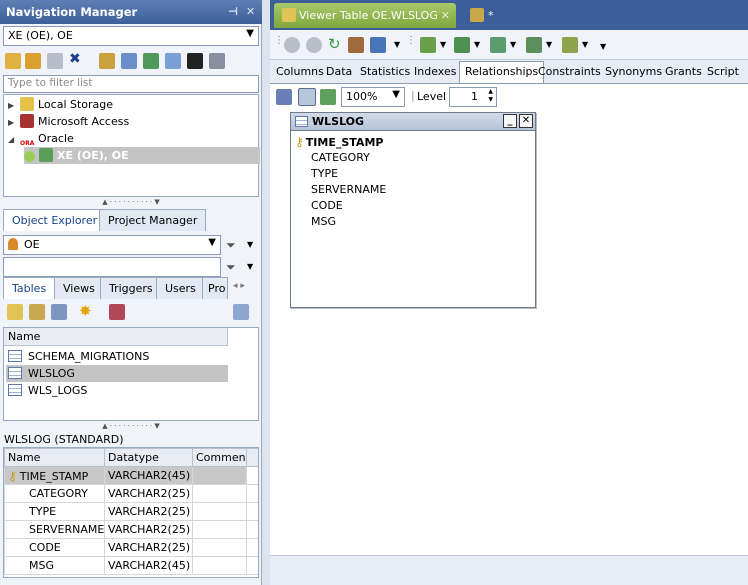 The image size is (748, 585). I want to click on new-connection-icon, so click(33, 61).